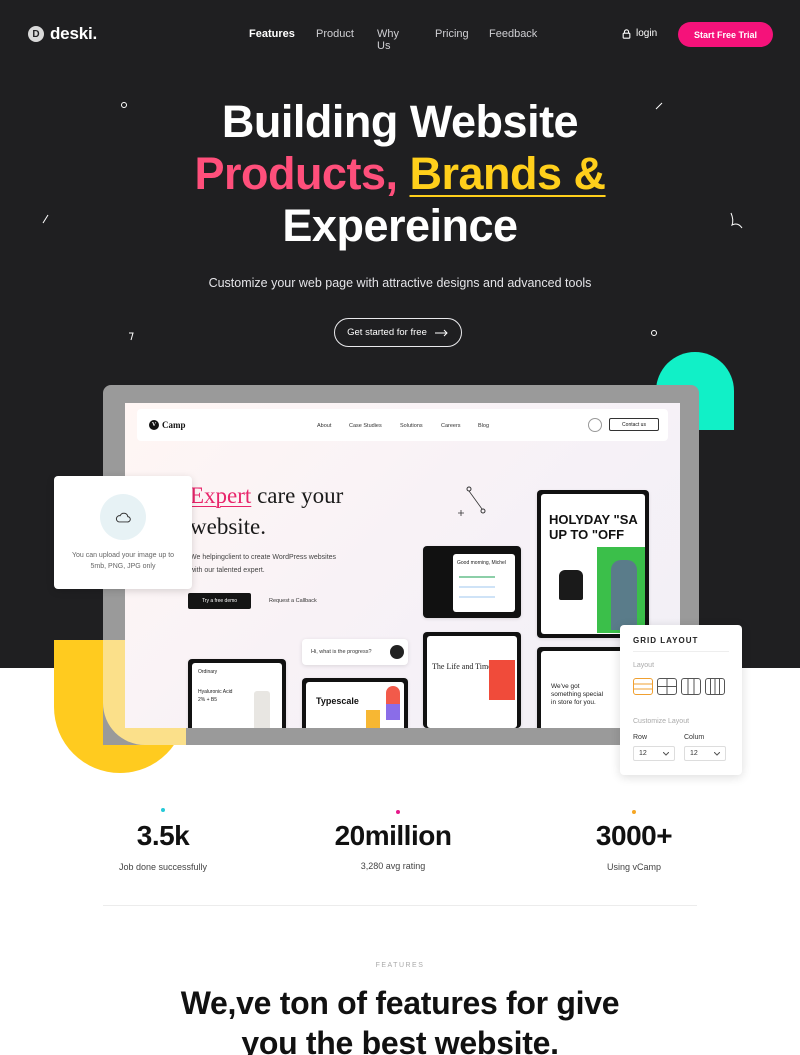 This screenshot has width=800, height=1055. What do you see at coordinates (397, 652) in the screenshot?
I see `send-icon` at bounding box center [397, 652].